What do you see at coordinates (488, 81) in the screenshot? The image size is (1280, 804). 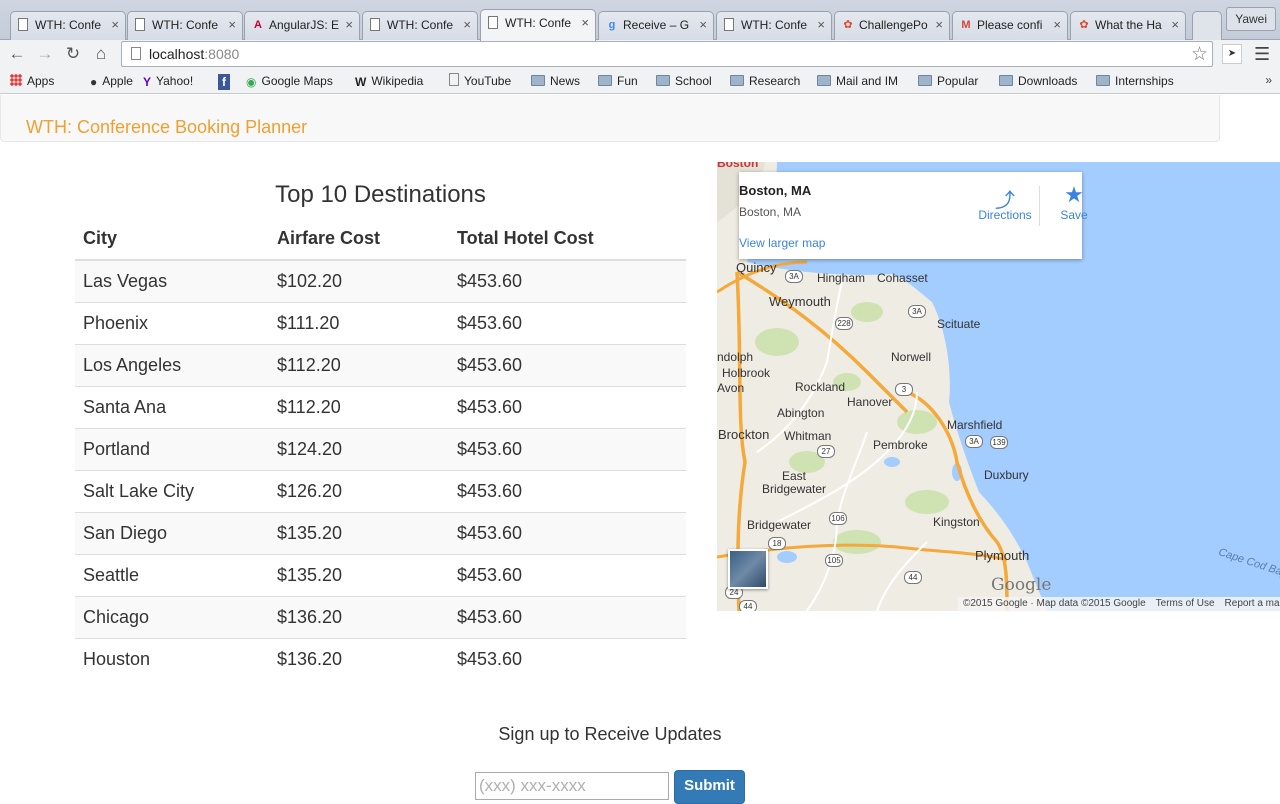 I see `bookmark-label: YouTube` at bounding box center [488, 81].